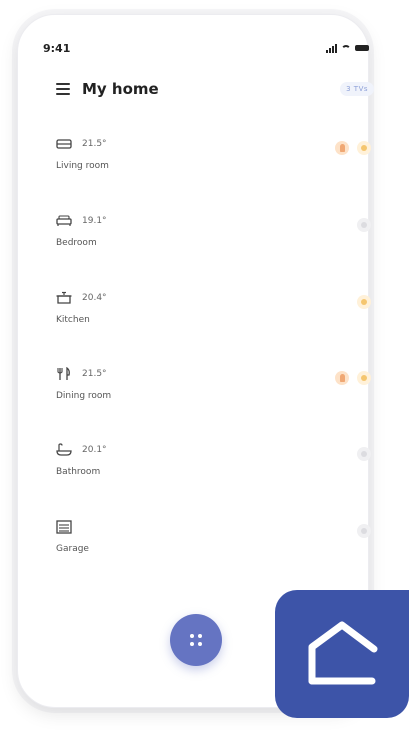 This screenshot has width=409, height=735. Describe the element at coordinates (73, 320) in the screenshot. I see `room-name: Kitchen` at that location.